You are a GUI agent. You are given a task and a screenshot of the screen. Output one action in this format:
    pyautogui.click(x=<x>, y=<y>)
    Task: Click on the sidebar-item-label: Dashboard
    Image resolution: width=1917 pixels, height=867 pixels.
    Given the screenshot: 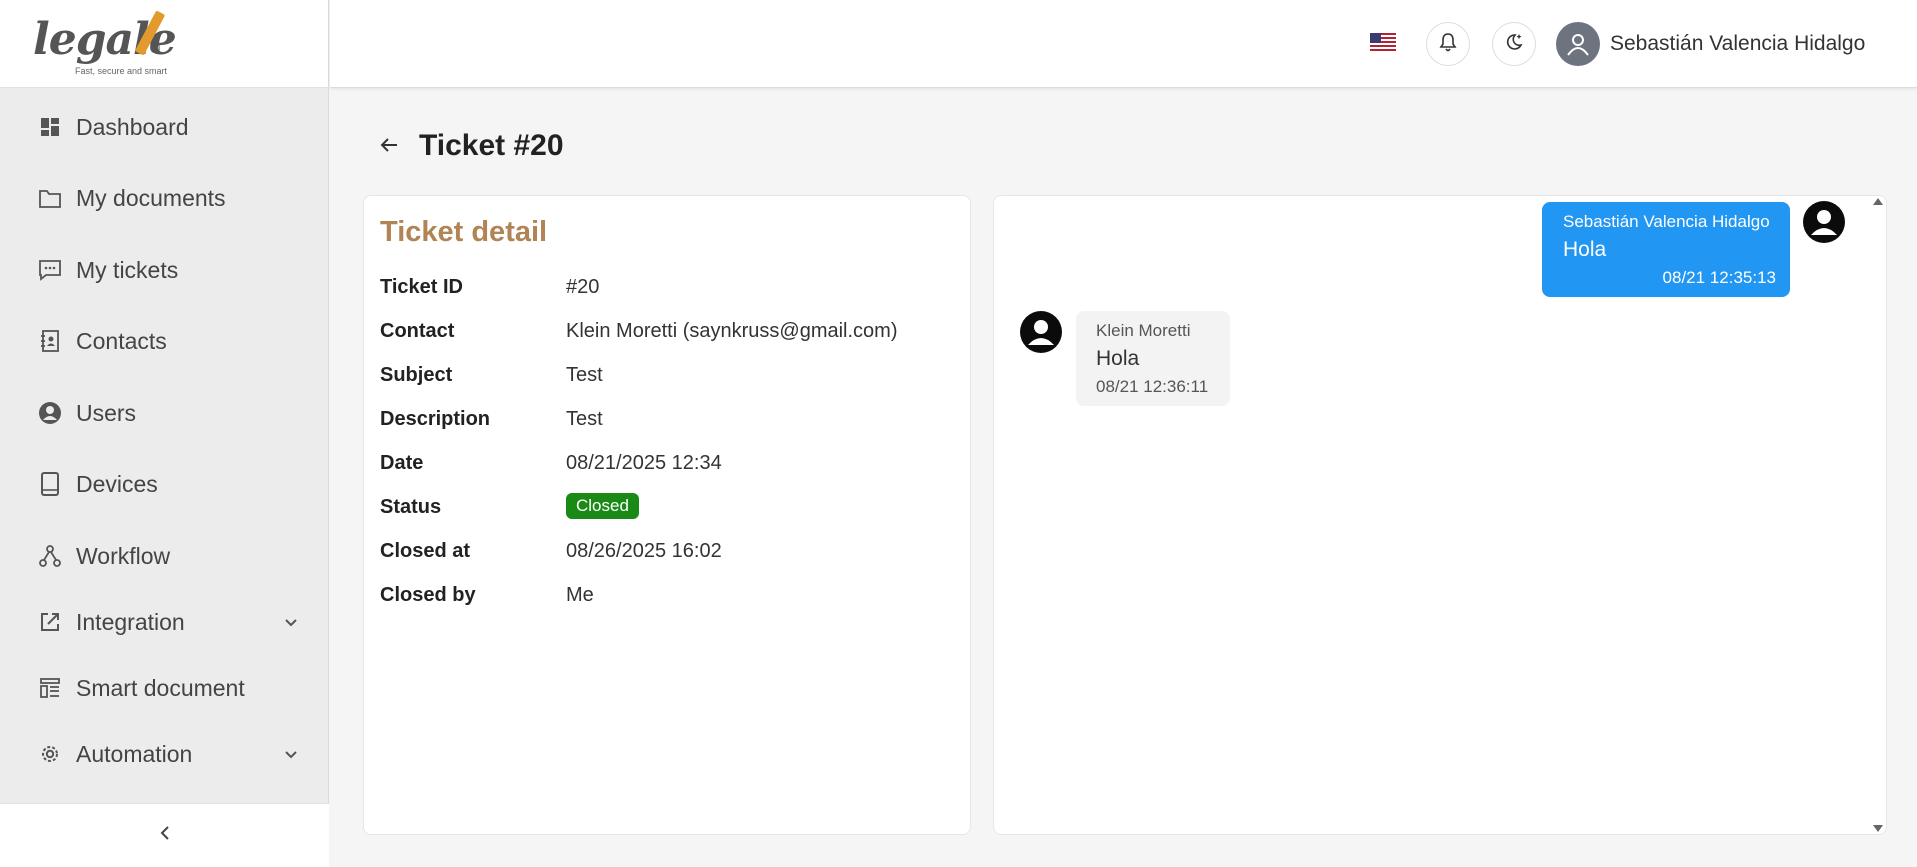 What is the action you would take?
    pyautogui.click(x=132, y=126)
    